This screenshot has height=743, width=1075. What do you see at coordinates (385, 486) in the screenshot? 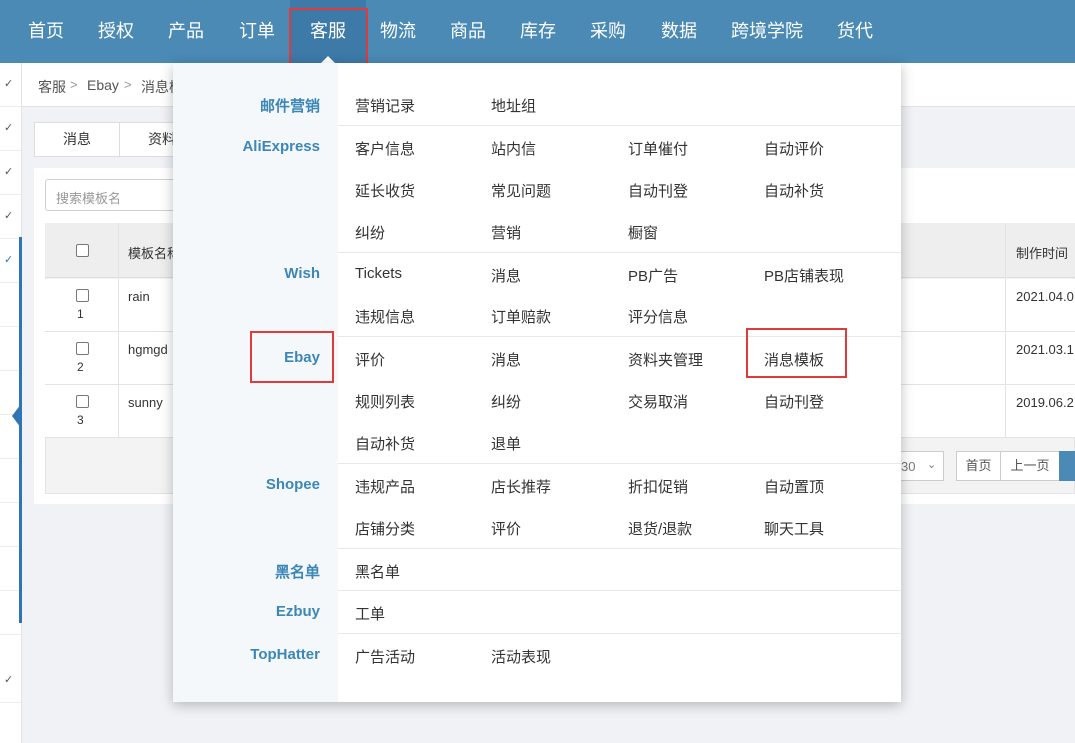
I see `menu-item: 违规产品` at bounding box center [385, 486].